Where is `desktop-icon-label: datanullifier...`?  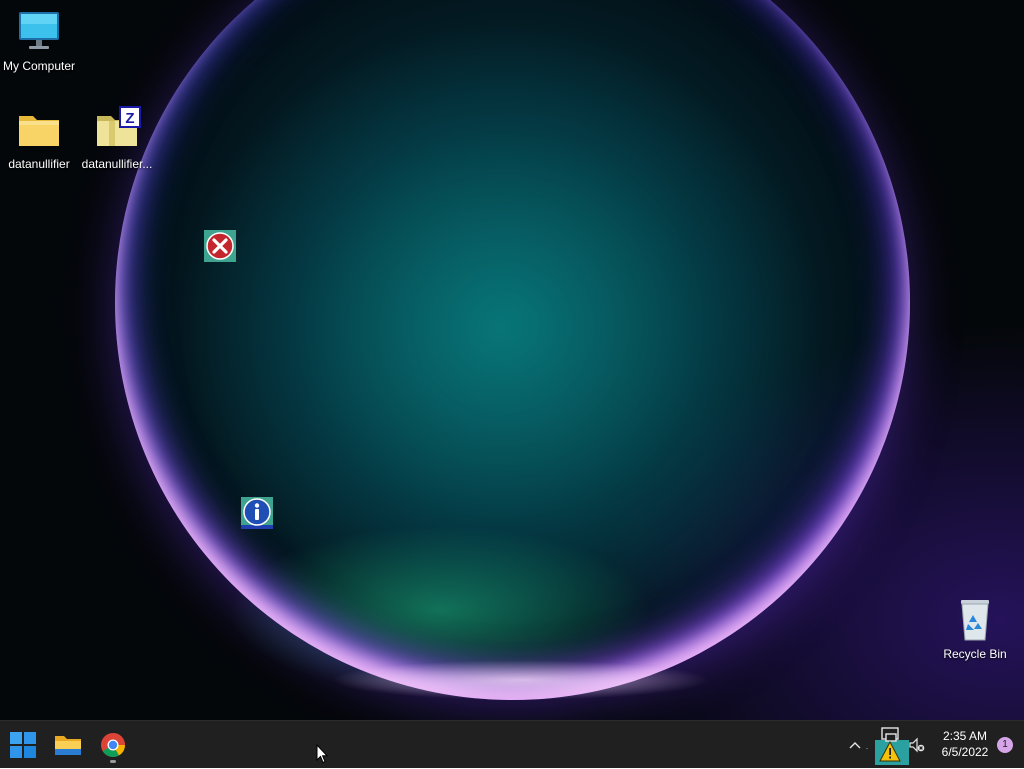
desktop-icon-label: datanullifier... is located at coordinates (117, 164).